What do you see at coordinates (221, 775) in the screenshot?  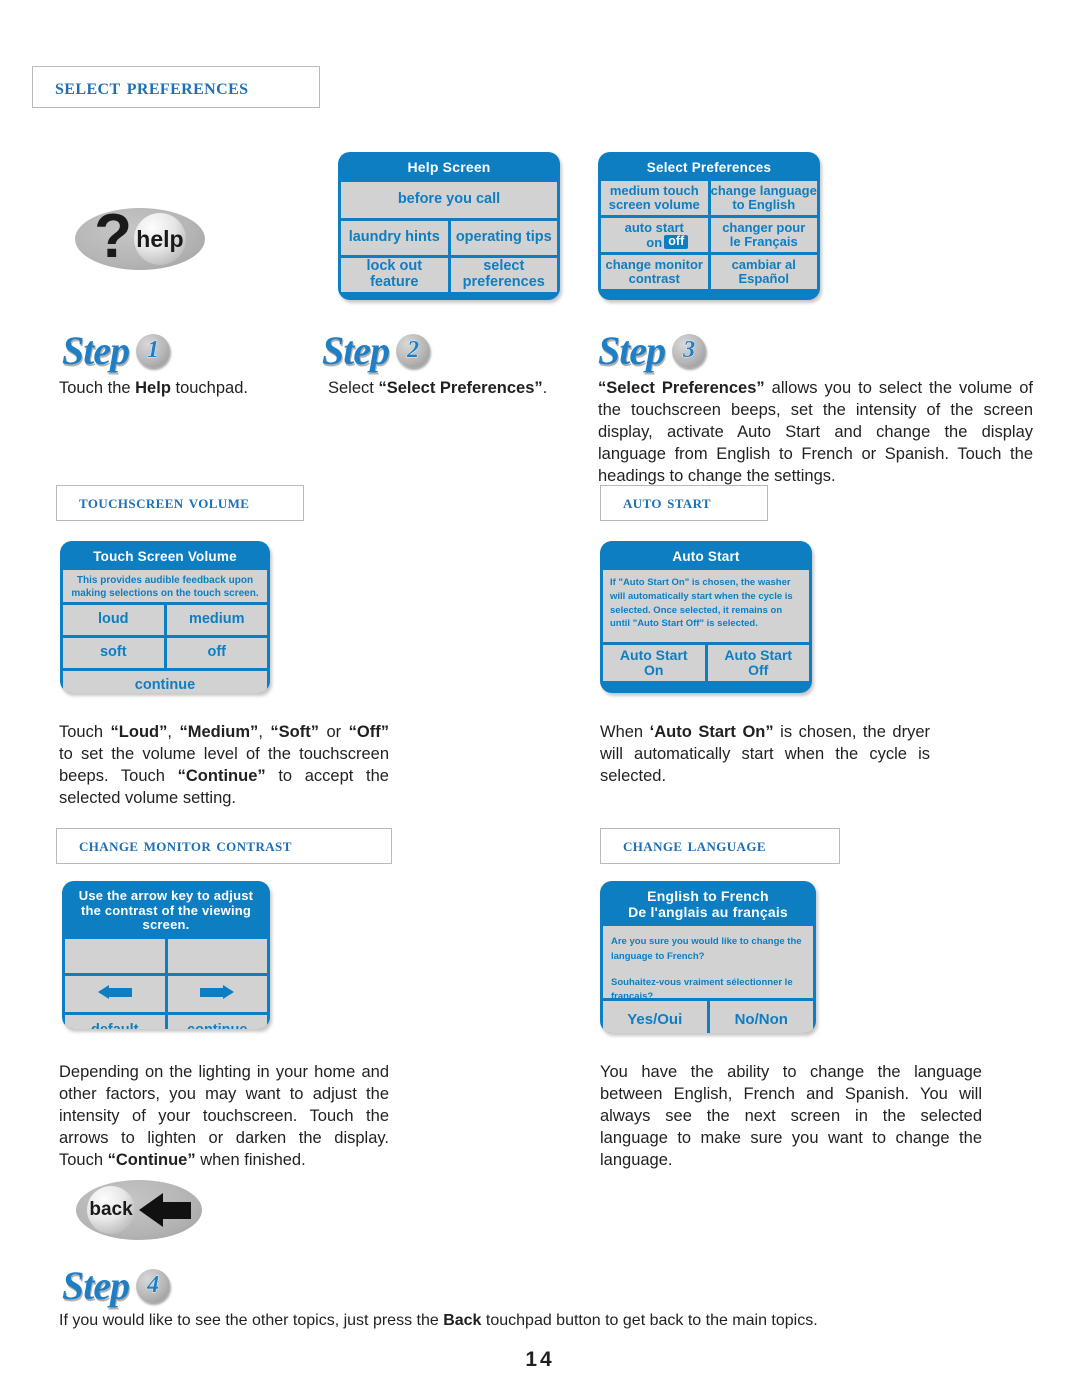 I see `volume-desc-b5: “Continue”` at bounding box center [221, 775].